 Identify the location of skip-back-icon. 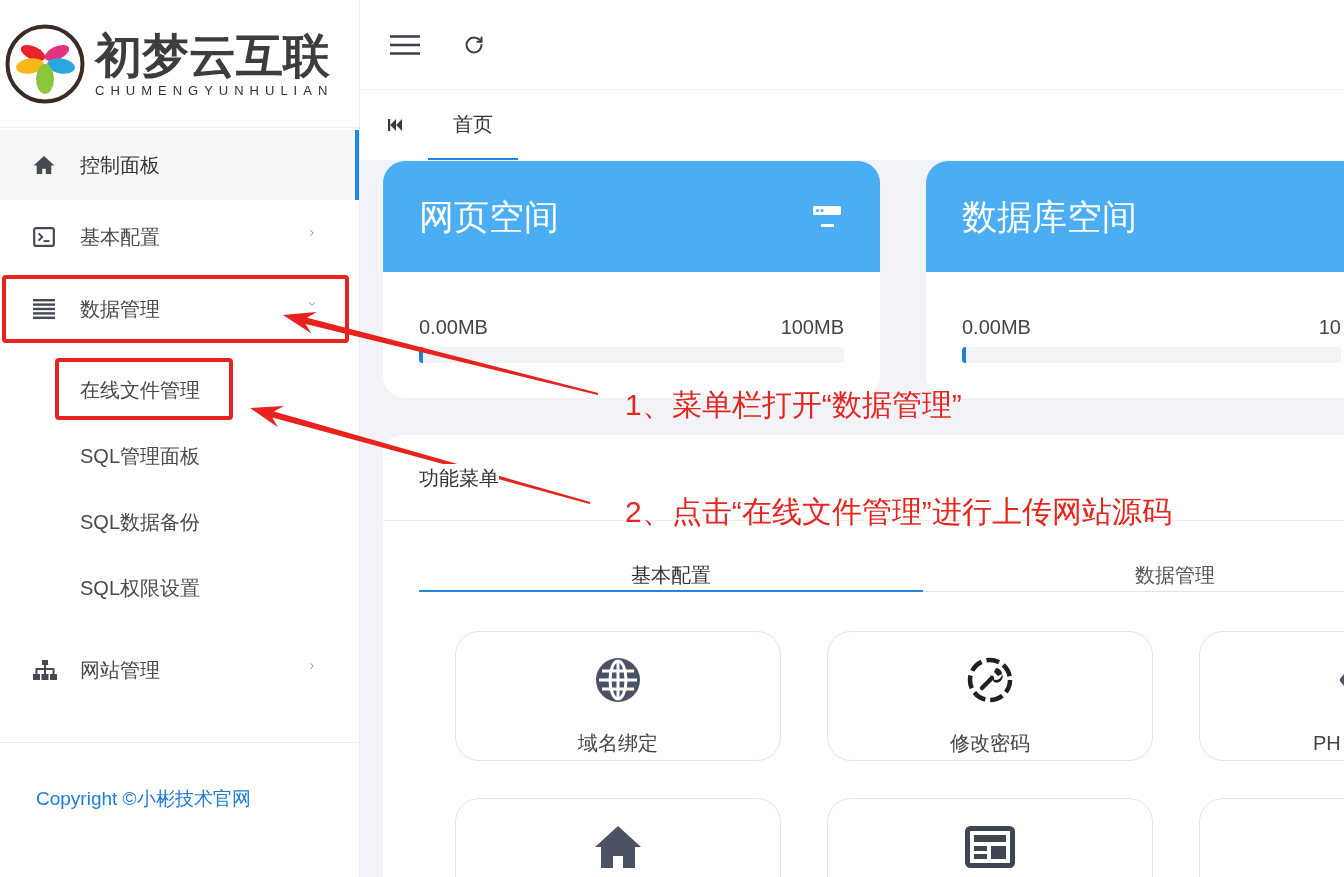
(395, 125).